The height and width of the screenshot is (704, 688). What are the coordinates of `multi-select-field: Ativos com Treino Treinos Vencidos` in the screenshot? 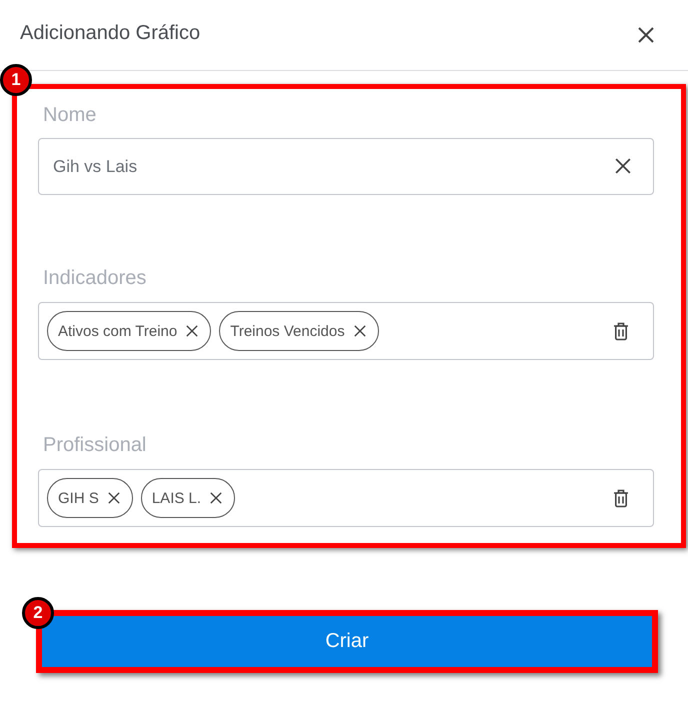 It's located at (346, 331).